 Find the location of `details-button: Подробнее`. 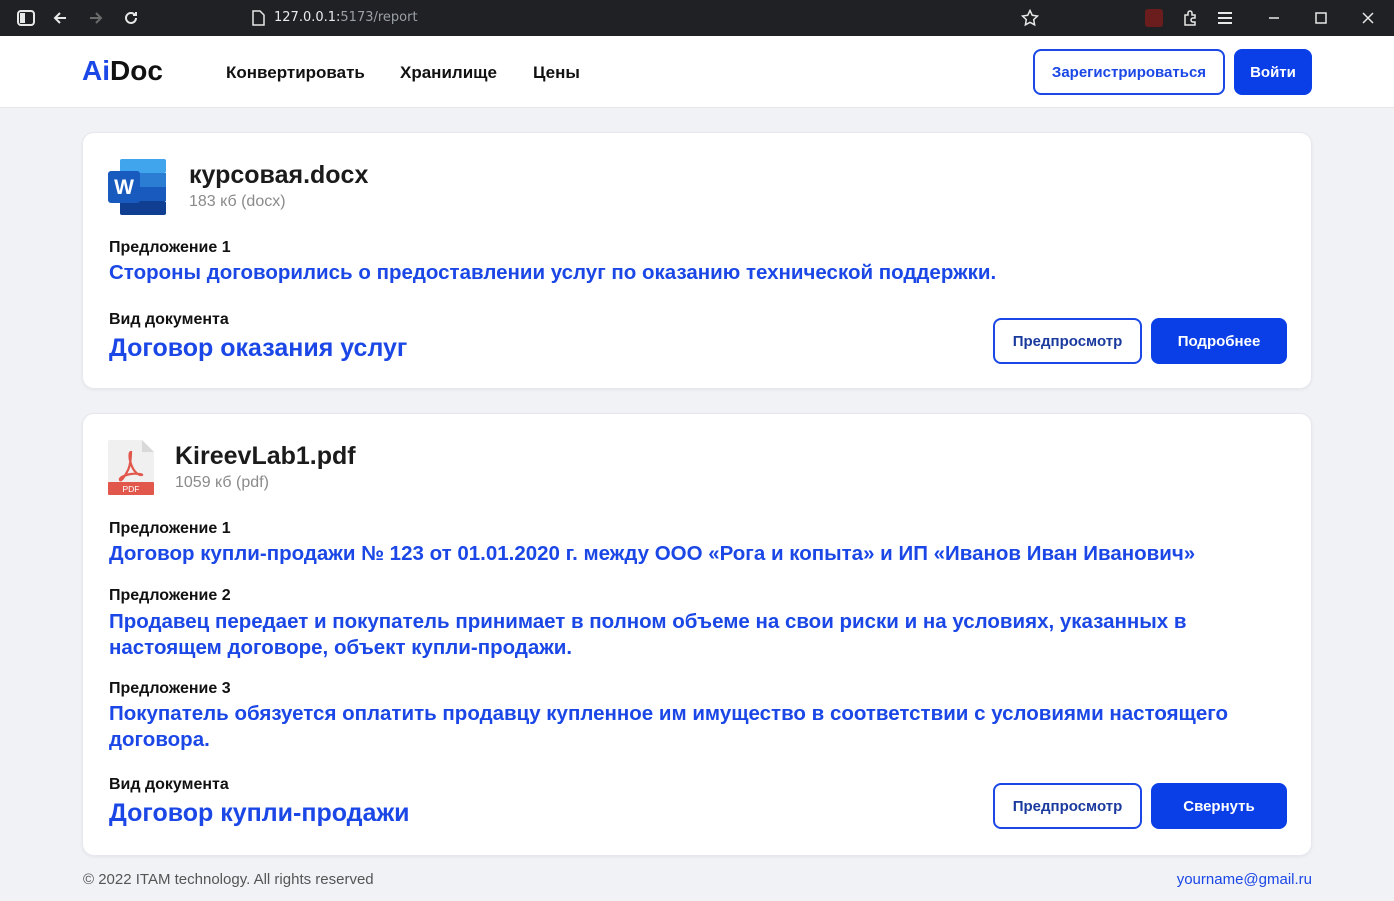

details-button: Подробнее is located at coordinates (1219, 341).